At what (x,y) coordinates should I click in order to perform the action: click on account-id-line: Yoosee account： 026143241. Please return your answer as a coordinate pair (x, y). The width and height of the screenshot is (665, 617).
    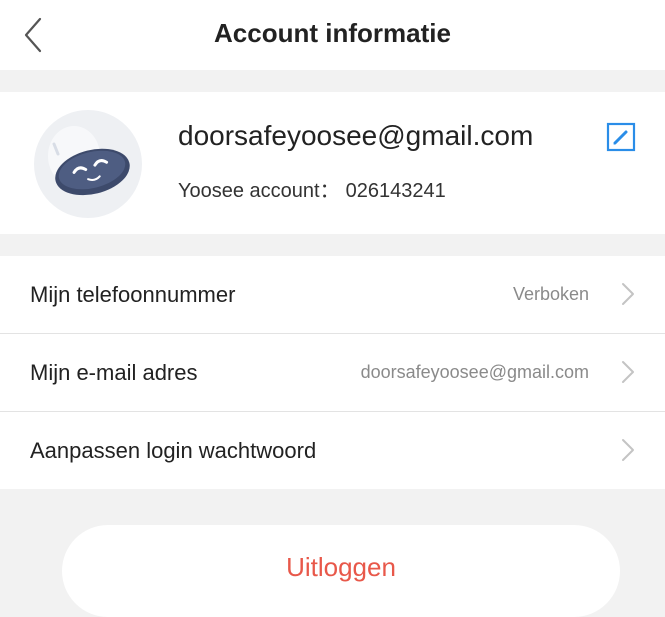
    Looking at the image, I should click on (312, 188).